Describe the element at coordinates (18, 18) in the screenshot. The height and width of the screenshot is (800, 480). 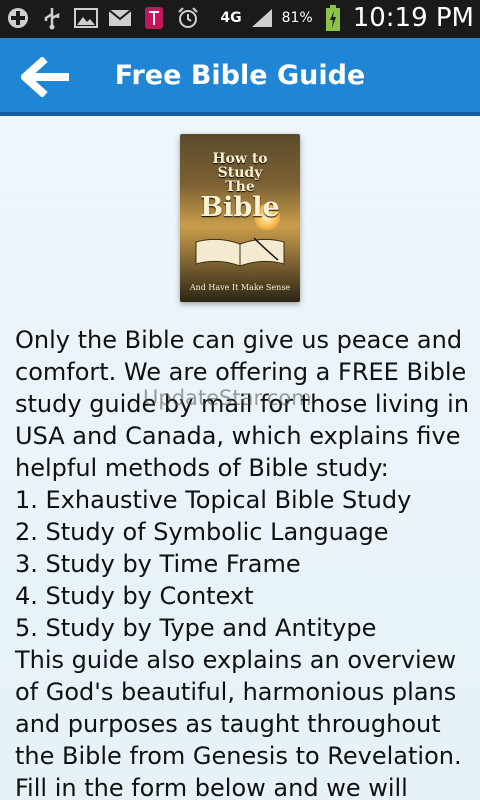
I see `add-icon` at that location.